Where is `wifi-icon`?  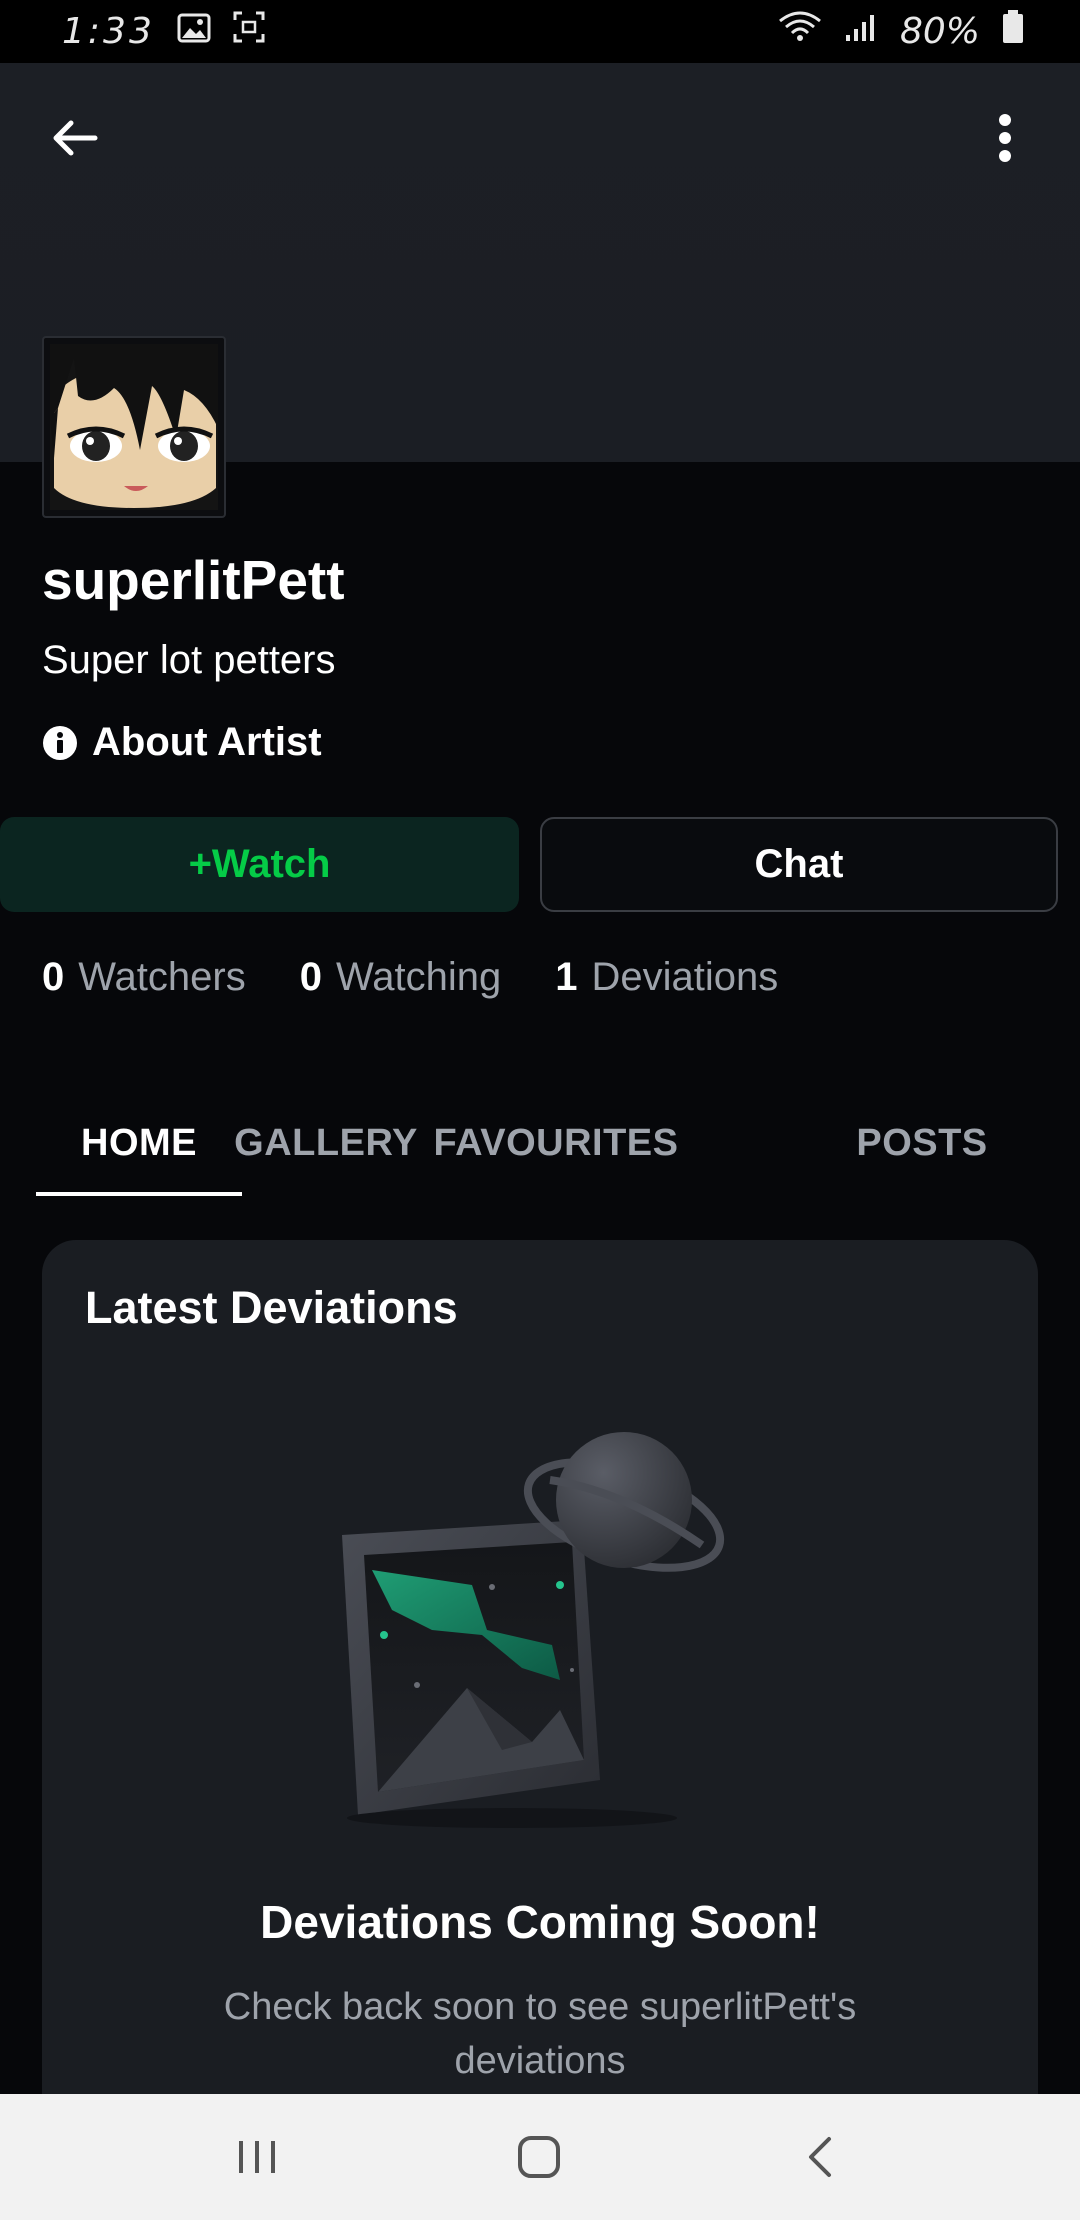 wifi-icon is located at coordinates (800, 31).